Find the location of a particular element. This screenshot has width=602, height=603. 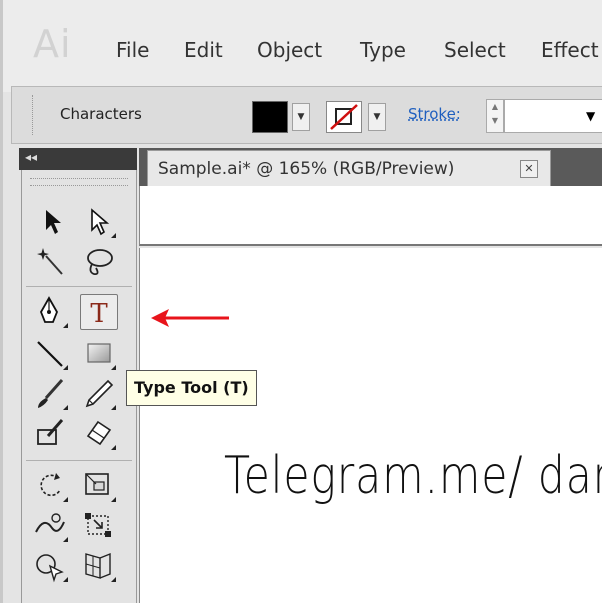

document-tab: Sample.ai* @ 165% (RGB/Preview) ✕ is located at coordinates (349, 168).